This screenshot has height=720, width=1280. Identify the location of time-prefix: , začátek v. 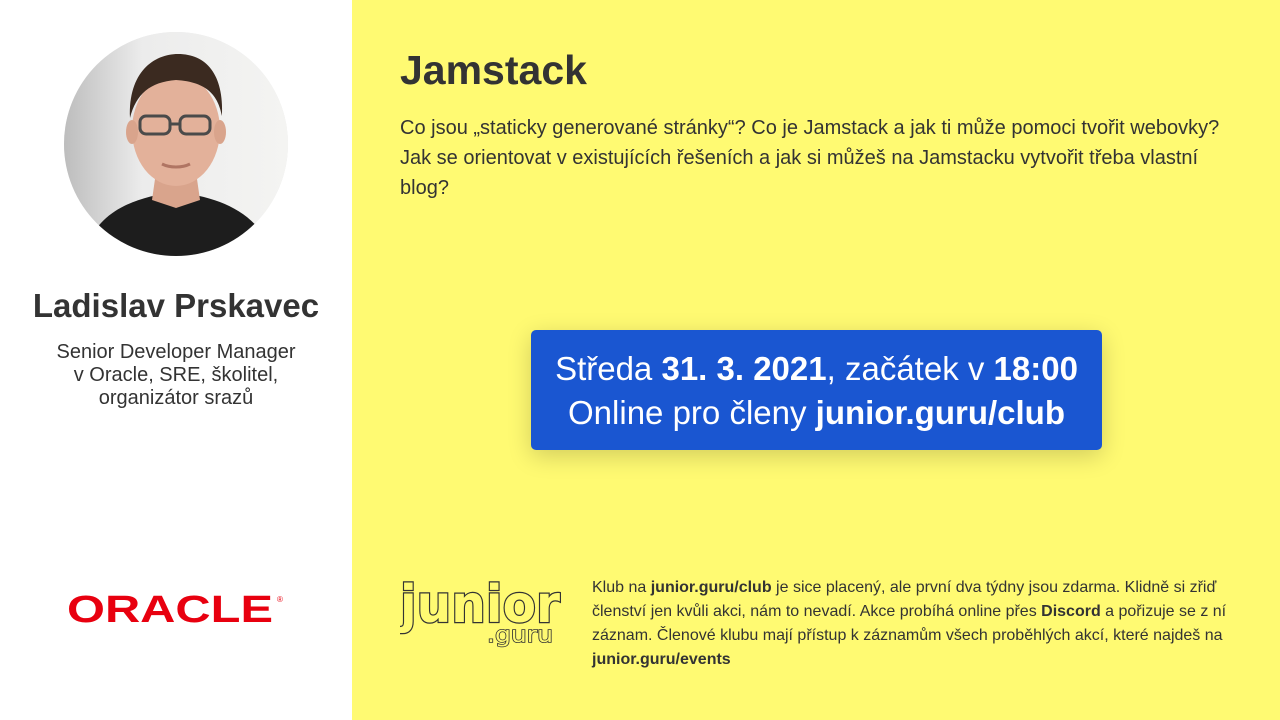
(910, 368).